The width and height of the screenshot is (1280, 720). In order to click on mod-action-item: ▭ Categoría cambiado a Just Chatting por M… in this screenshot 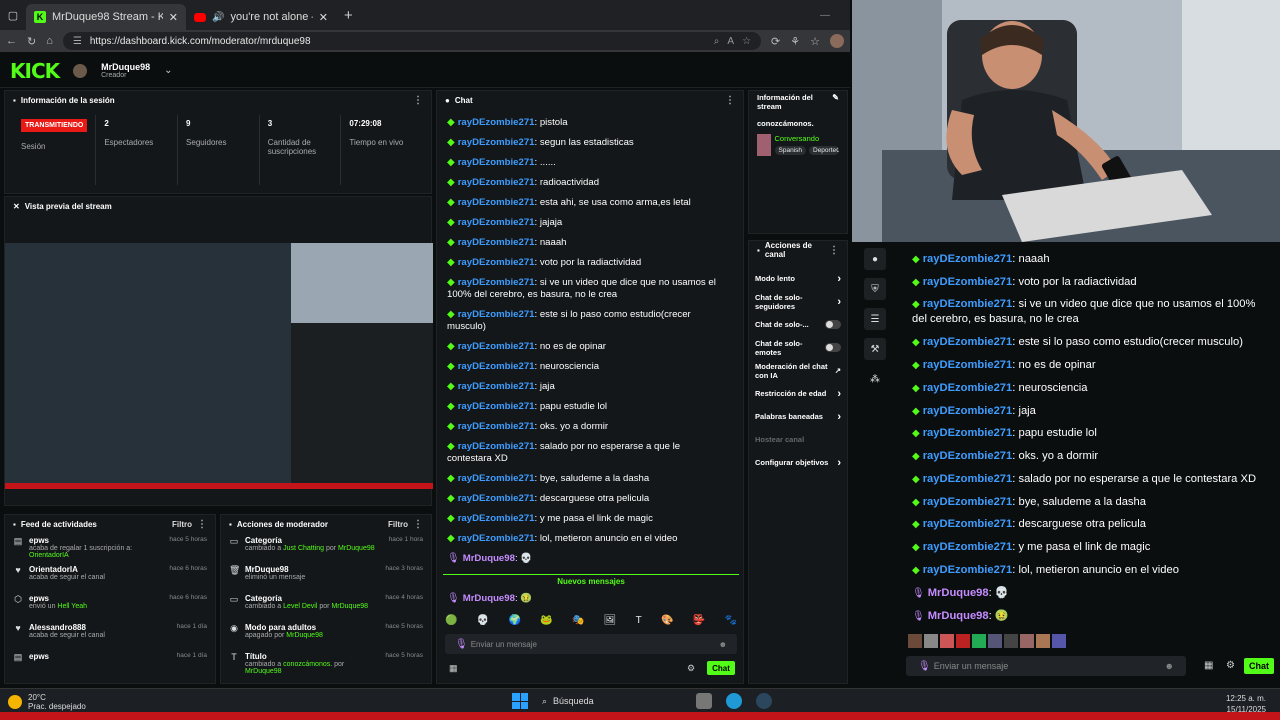, I will do `click(326, 547)`.